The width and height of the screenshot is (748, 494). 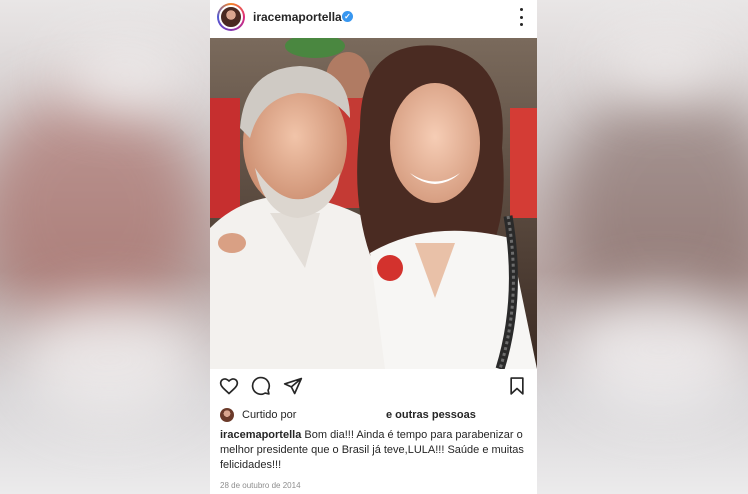 What do you see at coordinates (269, 415) in the screenshot?
I see `liked-by-prefix: Curtido por` at bounding box center [269, 415].